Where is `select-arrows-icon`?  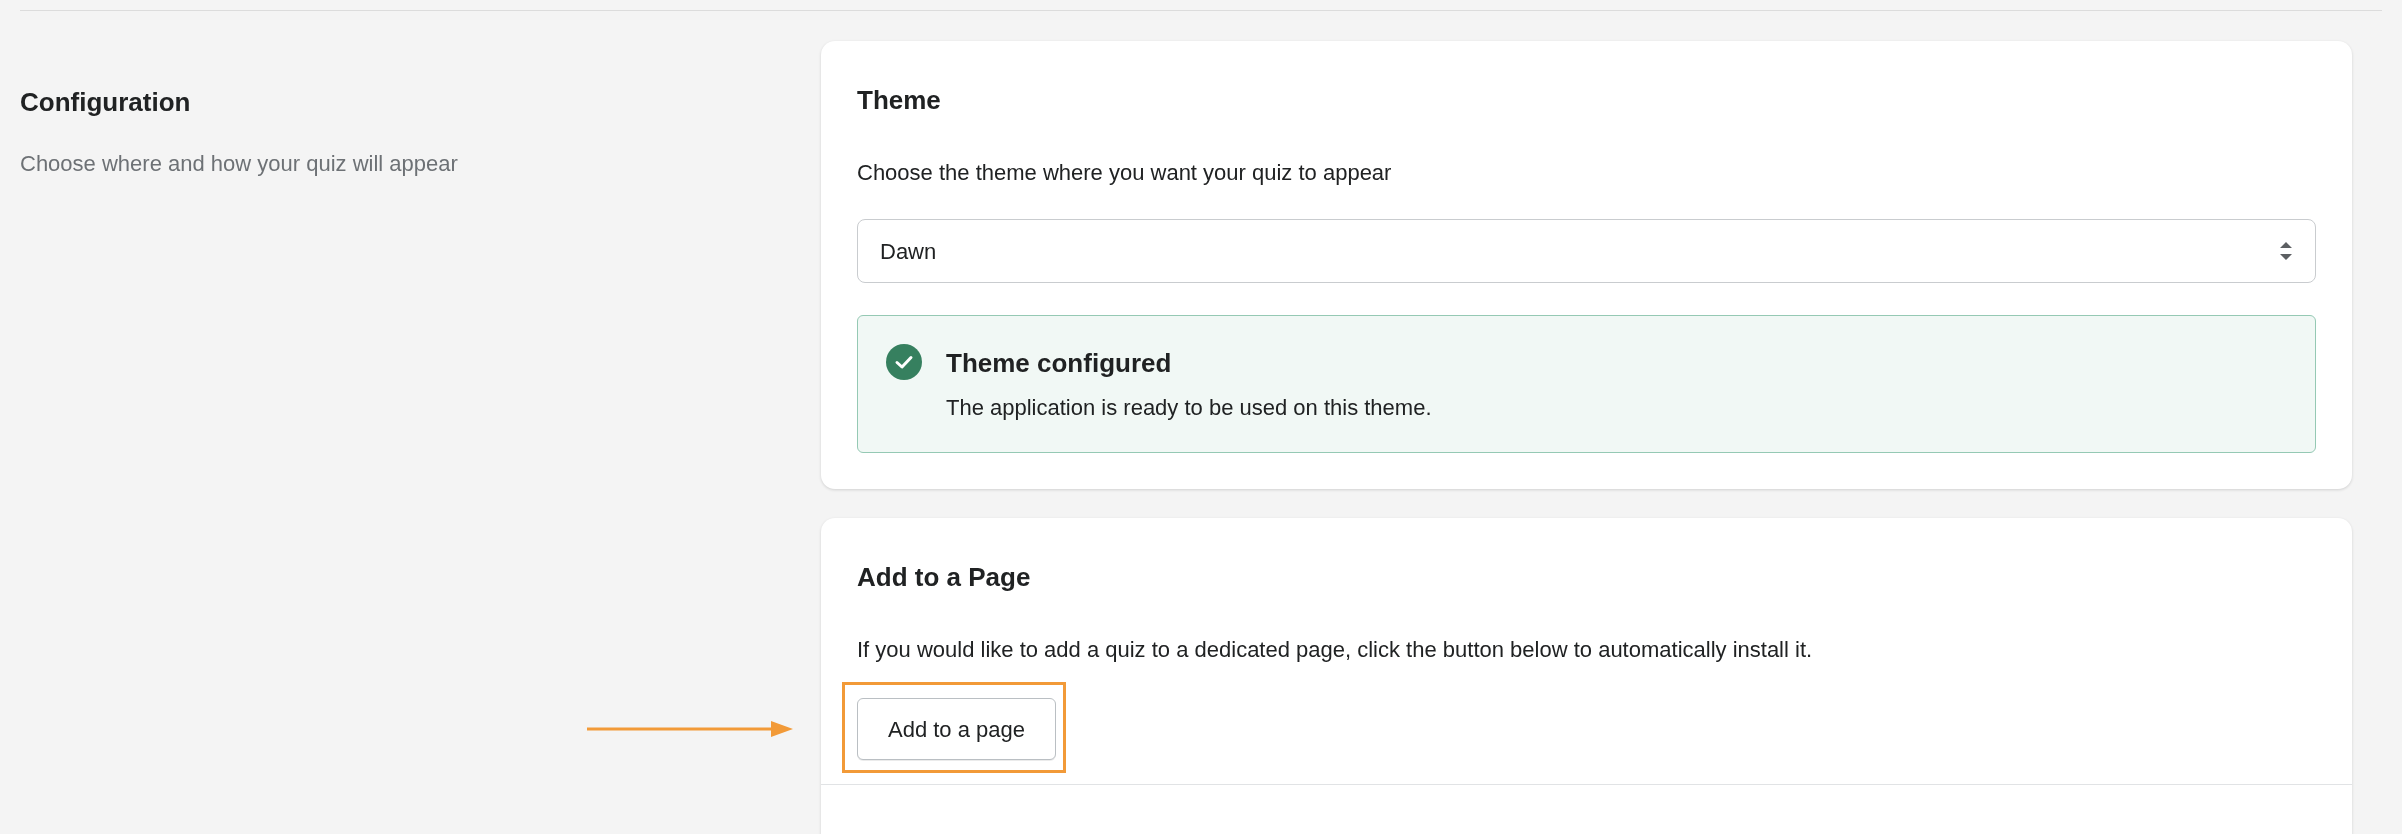 select-arrows-icon is located at coordinates (2286, 251).